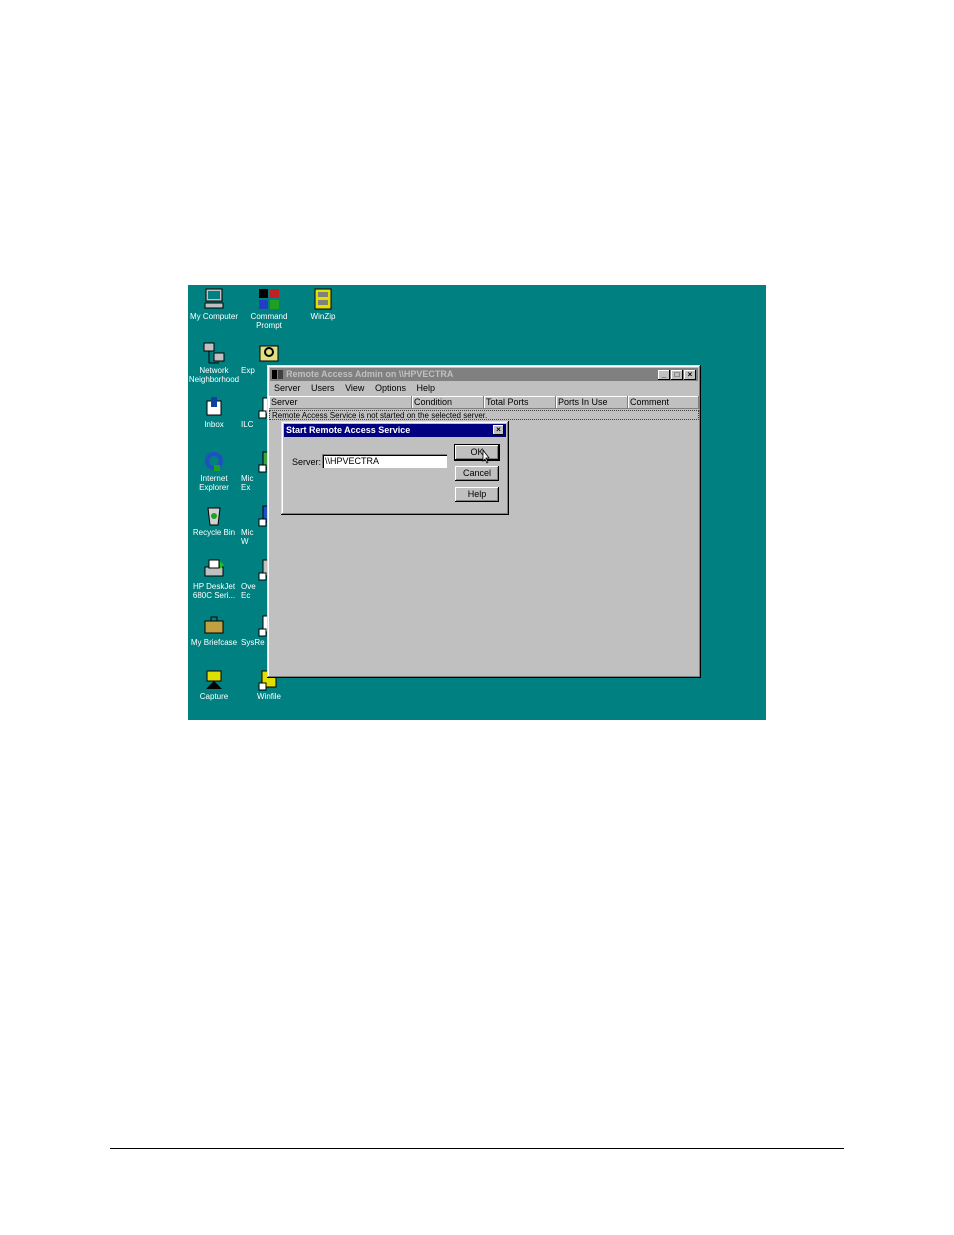 This screenshot has height=1235, width=954. What do you see at coordinates (214, 532) in the screenshot?
I see `icon-label: Recycle Bin` at bounding box center [214, 532].